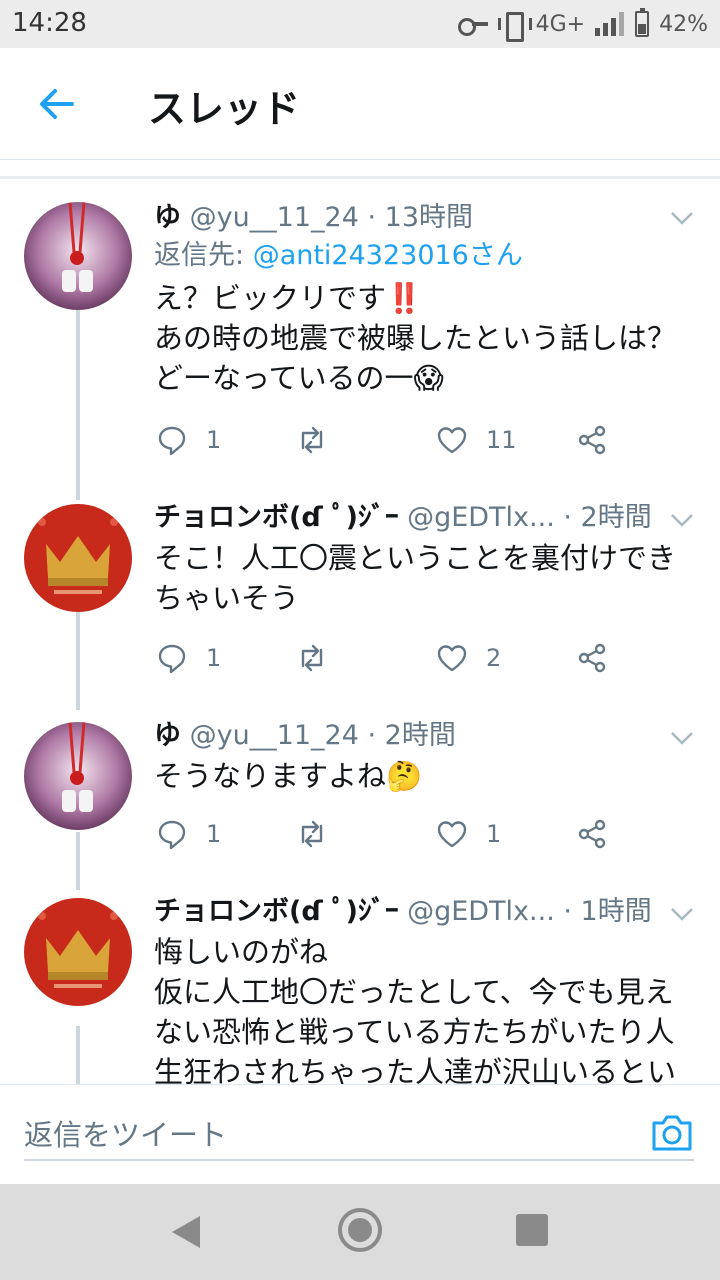 The width and height of the screenshot is (720, 1280). What do you see at coordinates (224, 109) in the screenshot?
I see `page-title: スレッド` at bounding box center [224, 109].